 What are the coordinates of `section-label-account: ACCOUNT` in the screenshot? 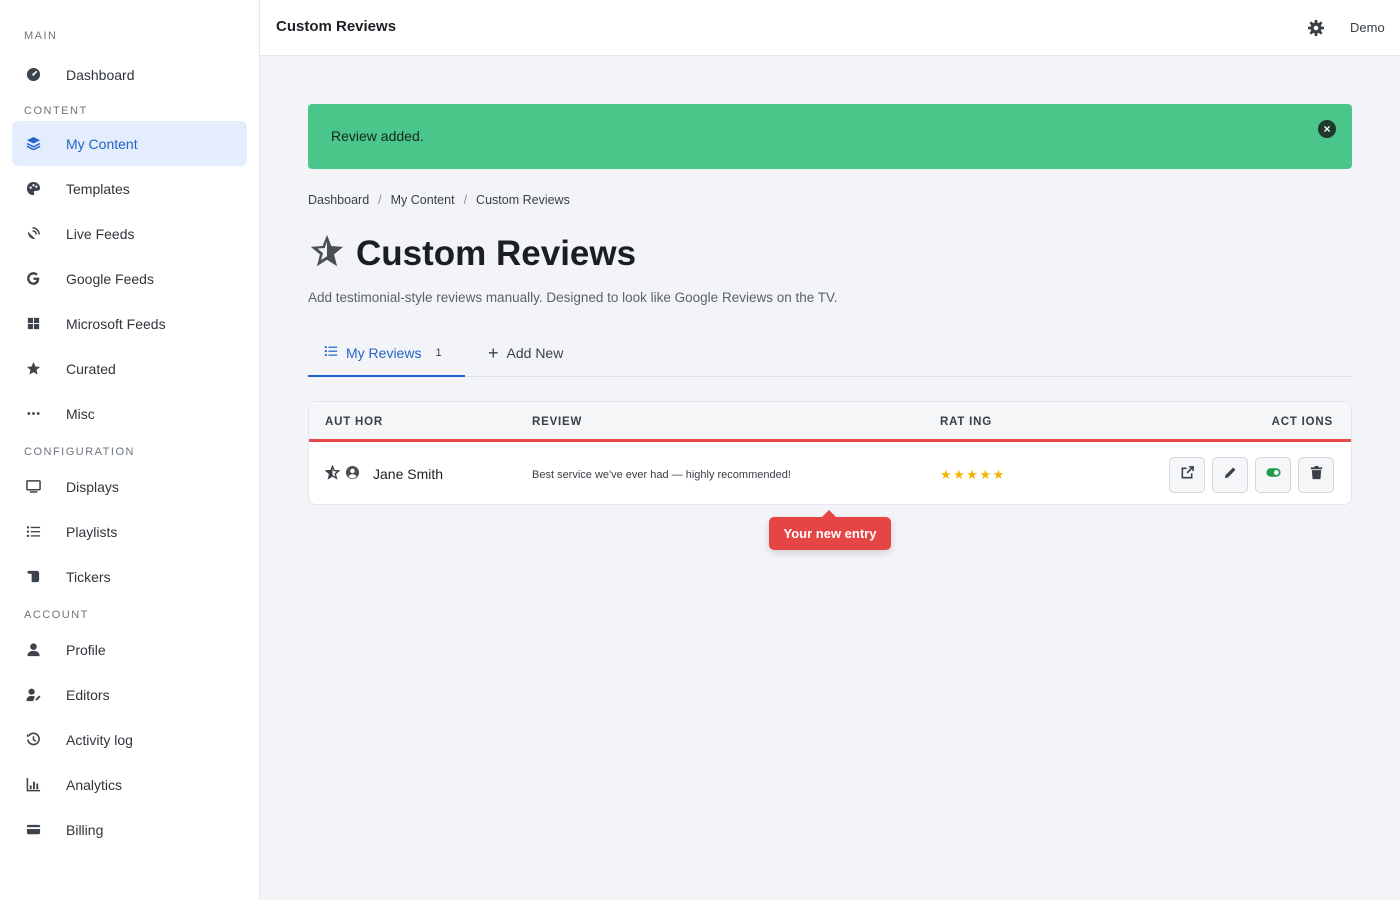 It's located at (56, 615).